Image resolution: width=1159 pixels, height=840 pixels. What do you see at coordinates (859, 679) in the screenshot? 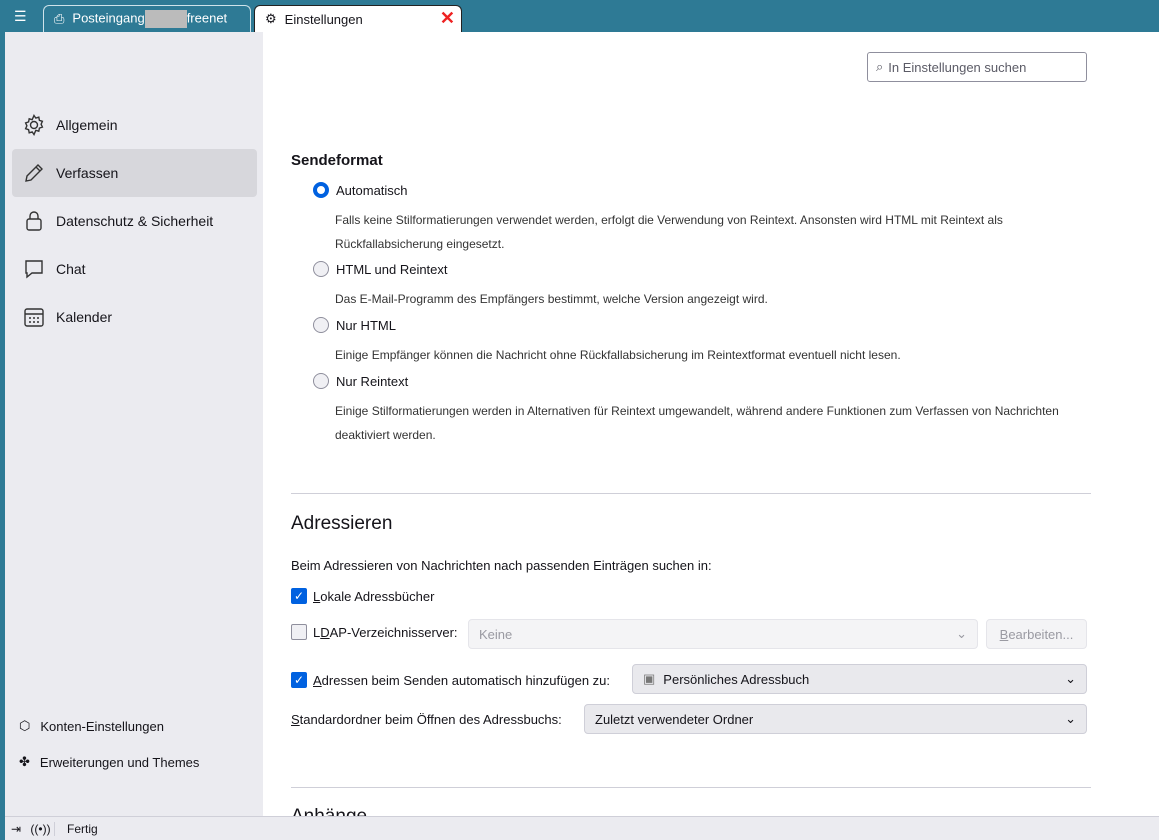
I see `auto-add-addressbook-select: ▣ Persönliches Adressbuch ⌄` at bounding box center [859, 679].